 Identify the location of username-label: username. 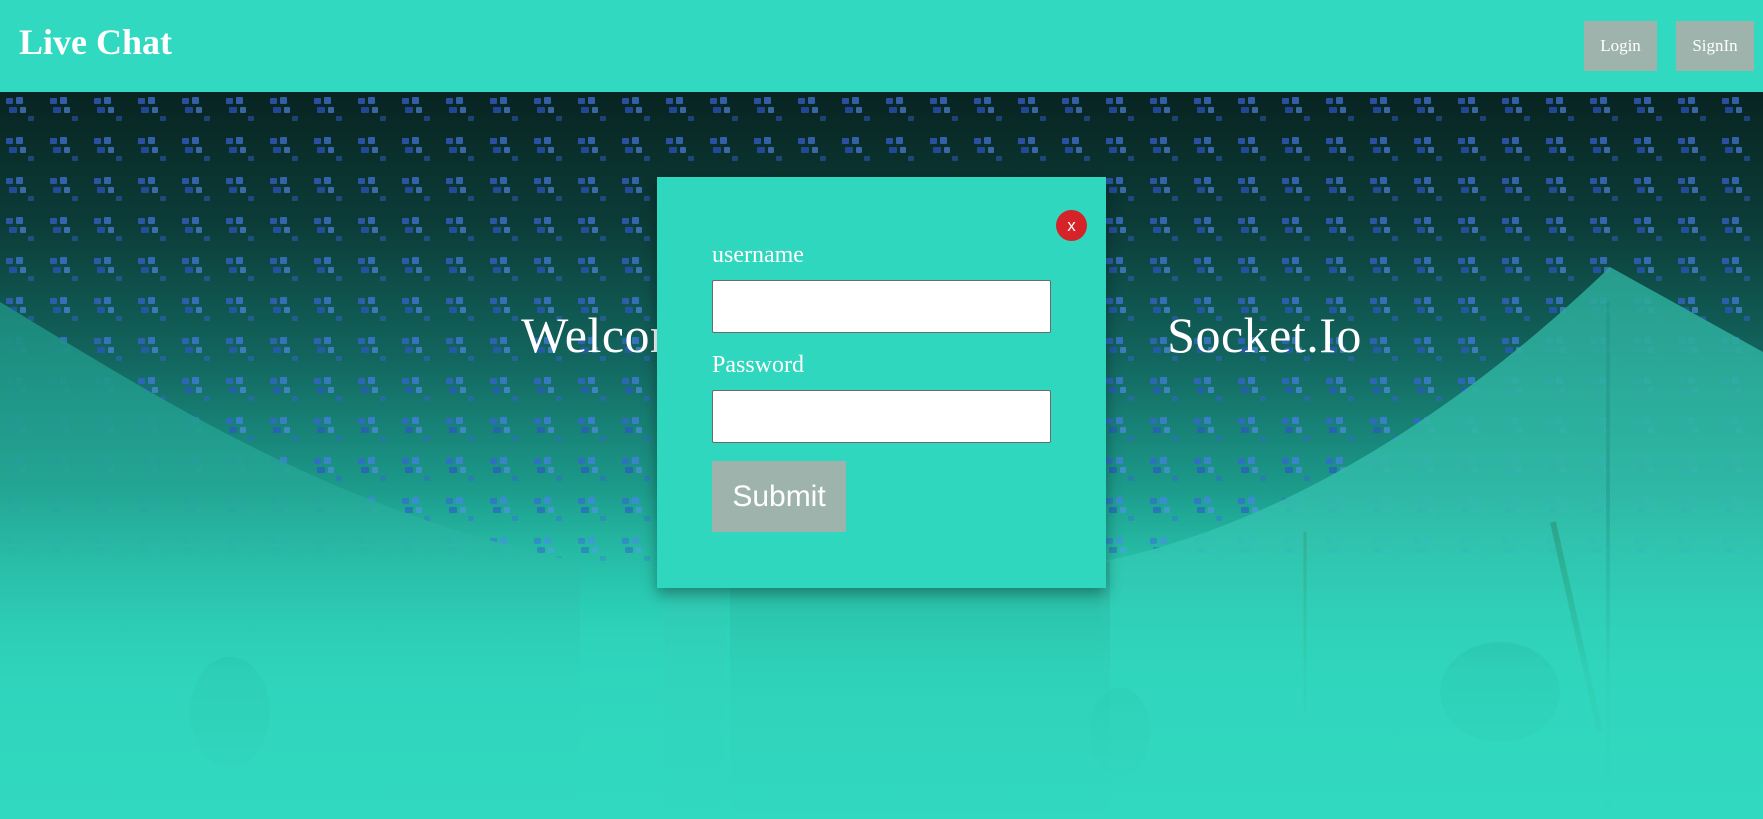
(758, 255).